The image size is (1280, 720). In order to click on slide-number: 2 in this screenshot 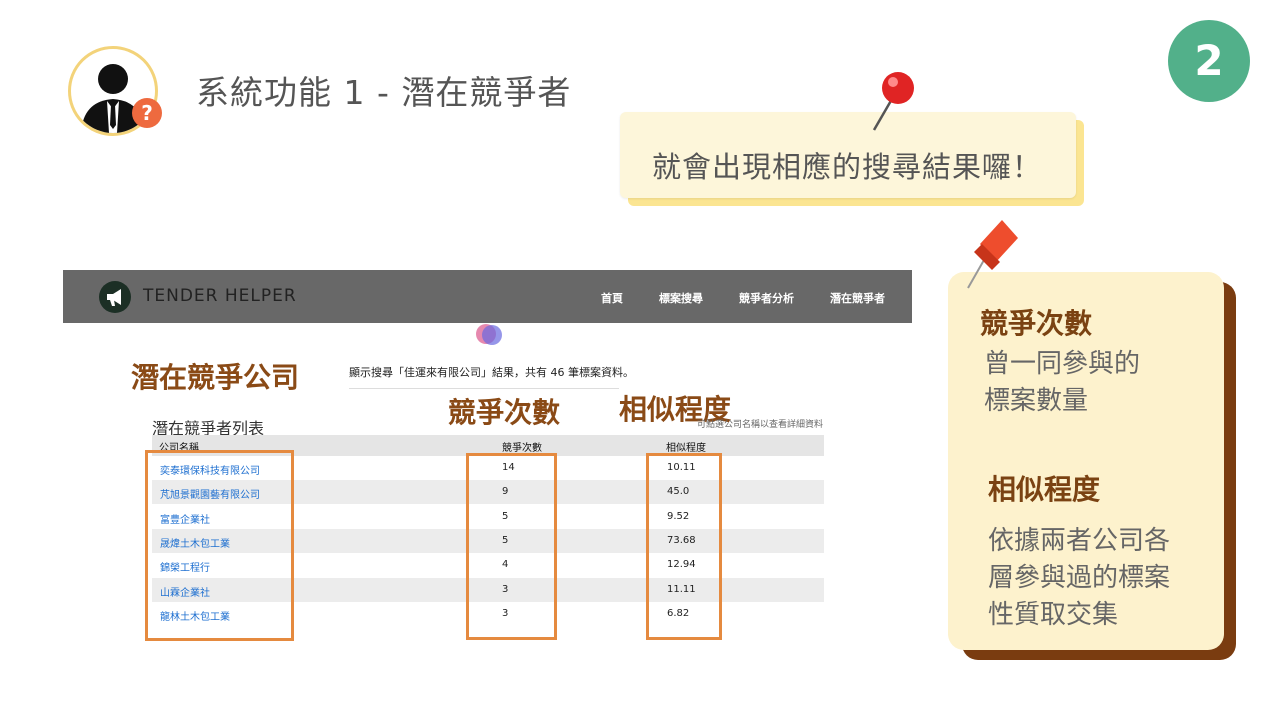, I will do `click(1209, 61)`.